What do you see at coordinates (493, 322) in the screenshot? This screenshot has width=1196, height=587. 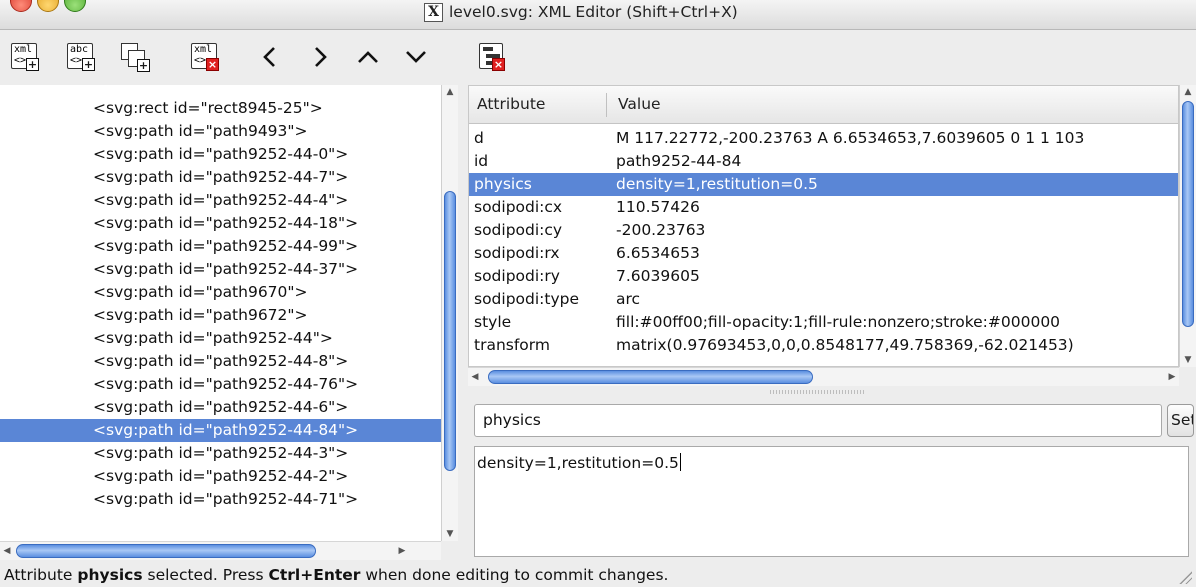 I see `attribute-name: style` at bounding box center [493, 322].